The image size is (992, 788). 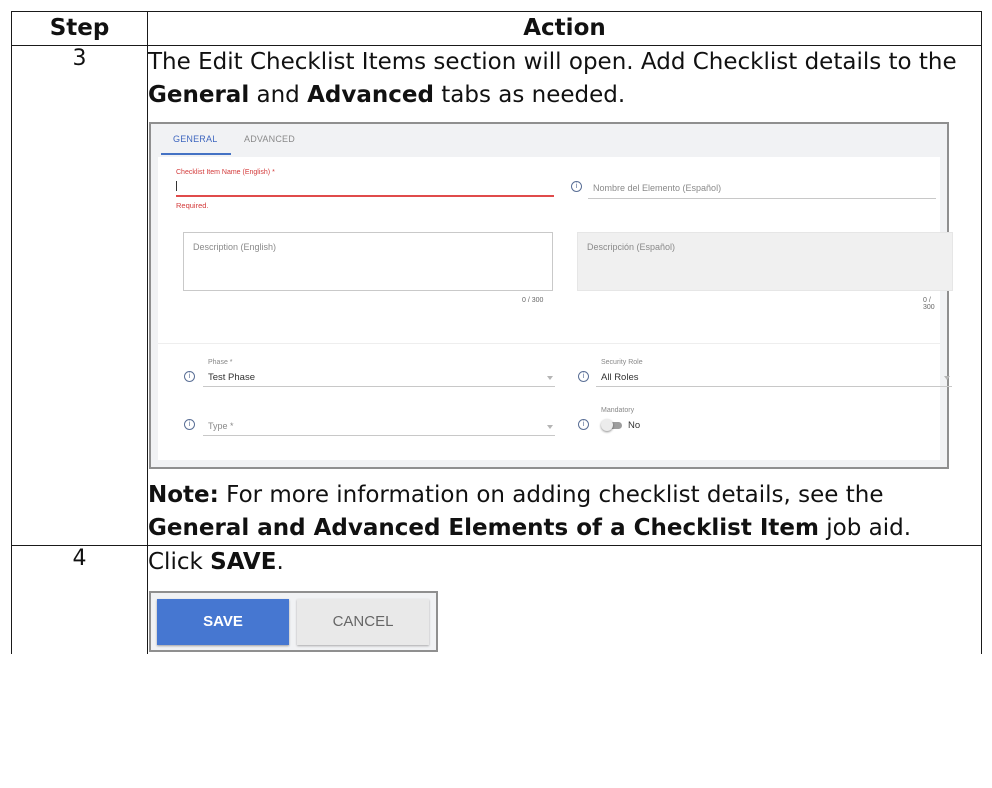 I want to click on phase-label: Phase *, so click(x=220, y=362).